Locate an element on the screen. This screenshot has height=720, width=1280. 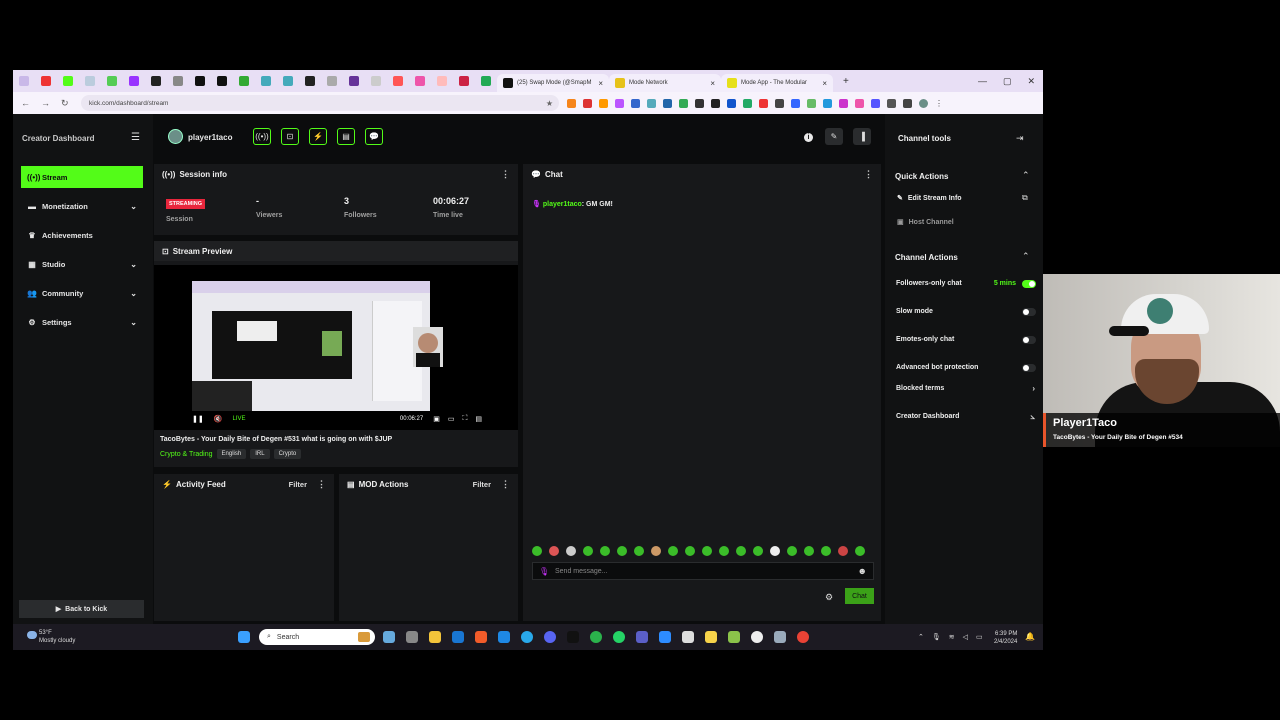
fullscreen-icon: ⛶ is located at coordinates (464, 419).